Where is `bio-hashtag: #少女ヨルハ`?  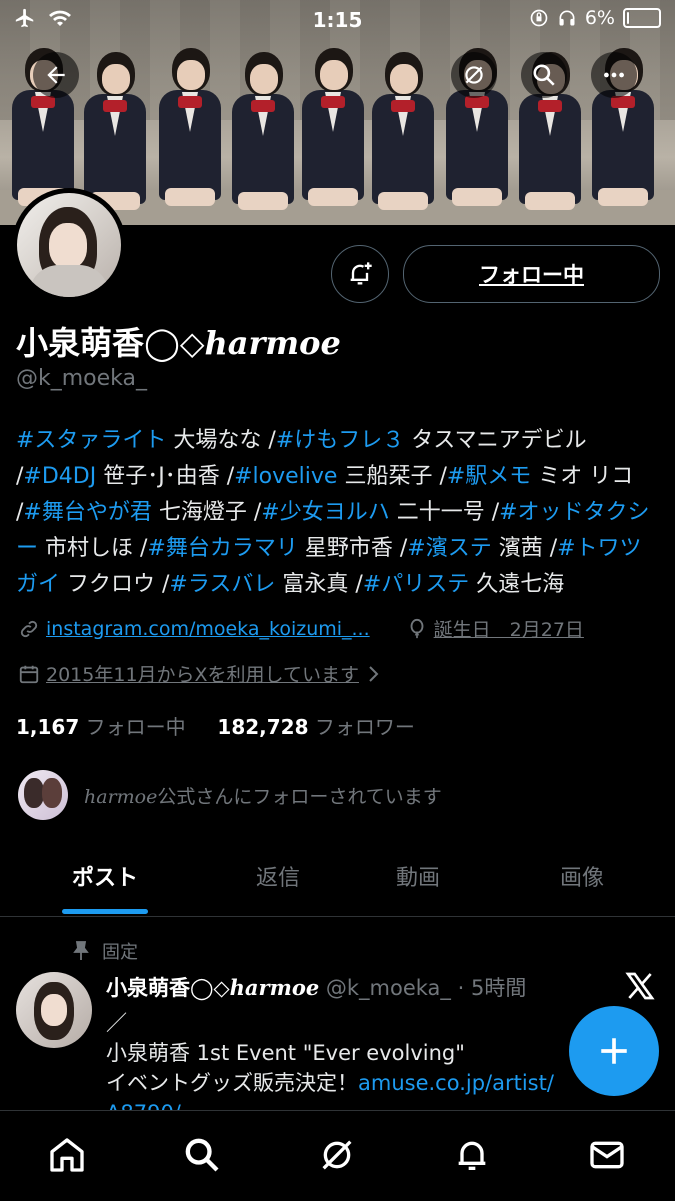 bio-hashtag: #少女ヨルハ is located at coordinates (325, 512).